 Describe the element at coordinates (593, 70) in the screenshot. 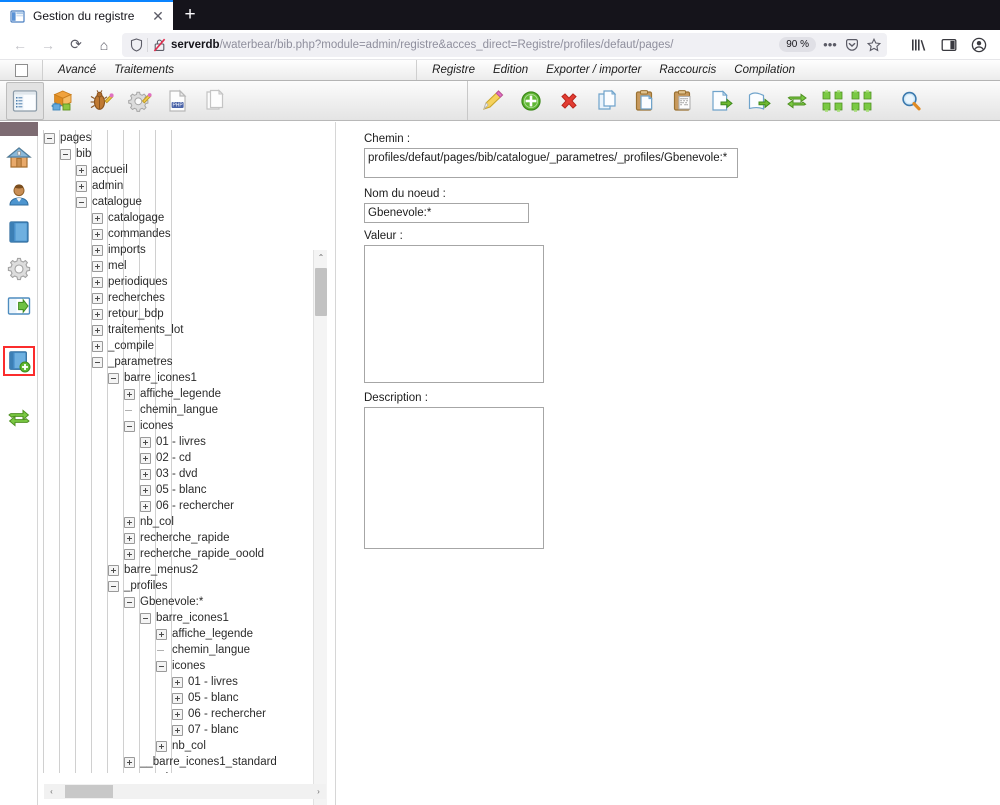

I see `menu-item-exporter-importer: Exporter / importer` at that location.